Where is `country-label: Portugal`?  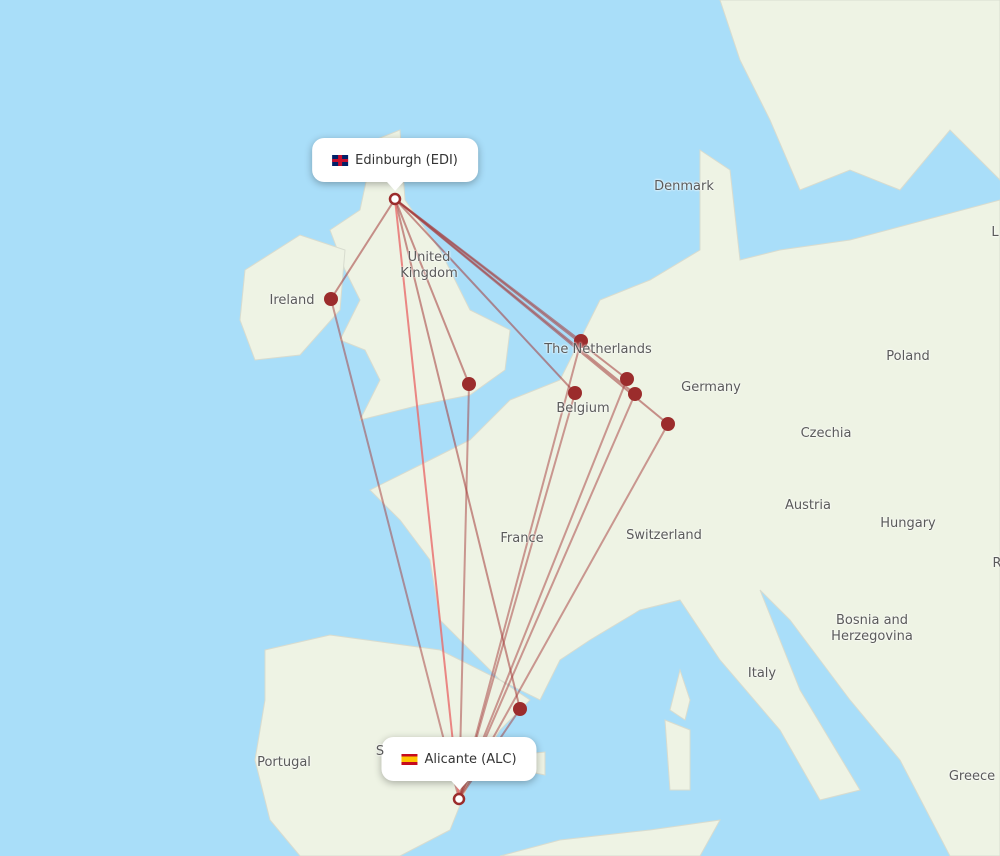
country-label: Portugal is located at coordinates (284, 762).